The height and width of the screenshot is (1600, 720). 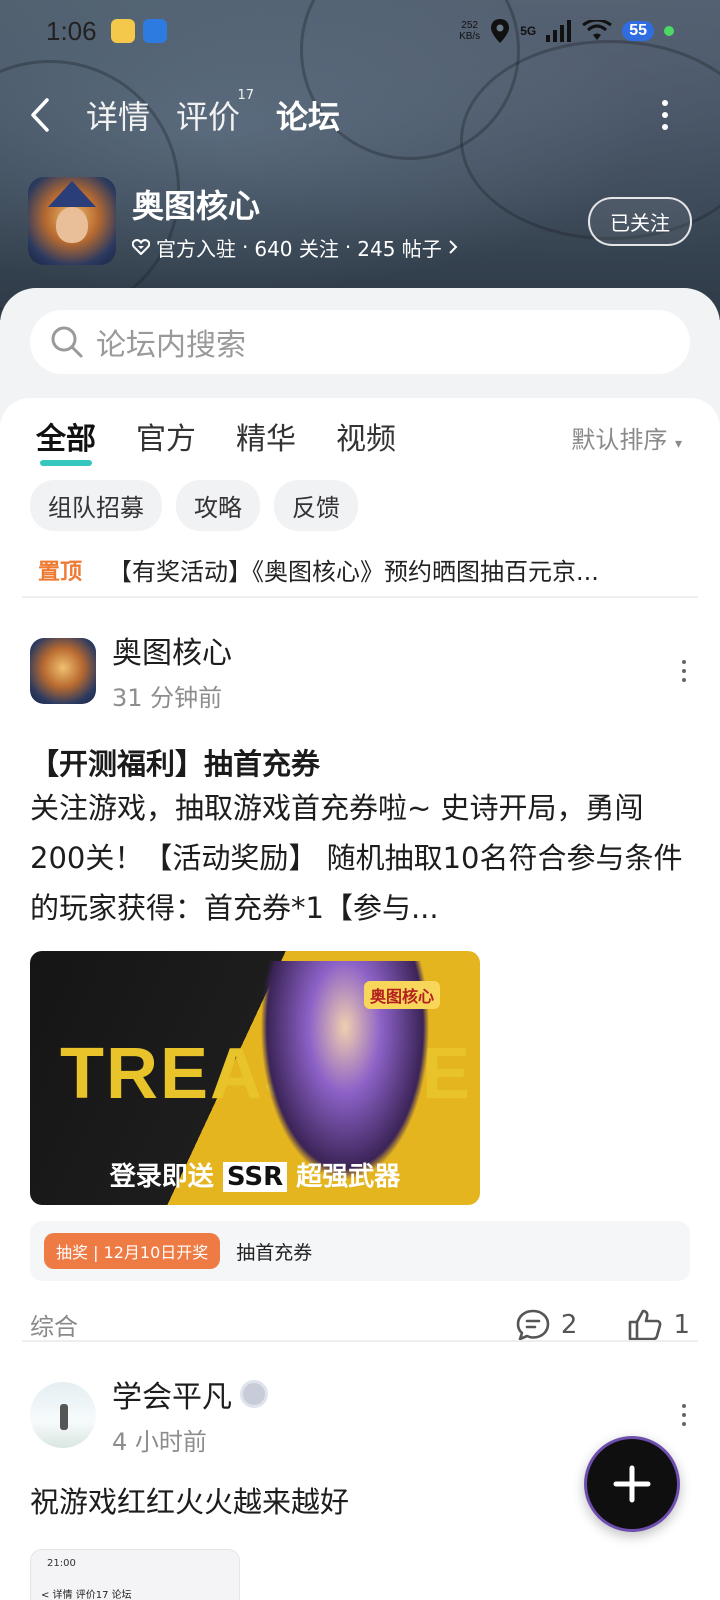 What do you see at coordinates (295, 221) in the screenshot?
I see `game-info: 奥图核心 官方入驻 · 640 关注 · 245 帖子` at bounding box center [295, 221].